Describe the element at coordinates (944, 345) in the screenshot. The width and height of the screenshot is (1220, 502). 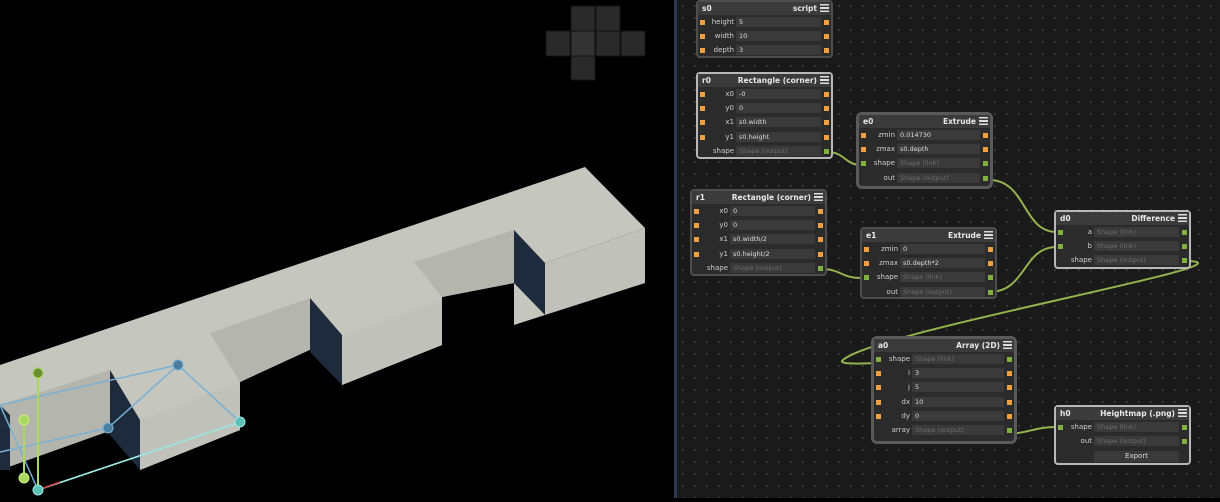
I see `node-header: a0 Array (2D)` at that location.